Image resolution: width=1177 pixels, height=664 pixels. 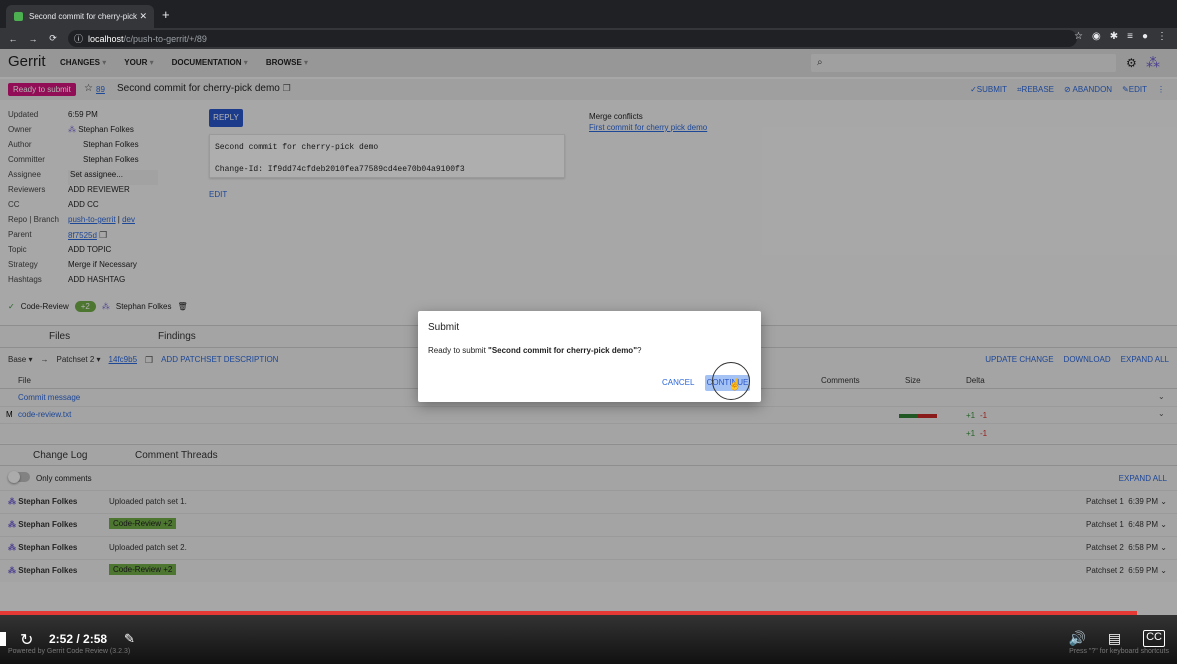 What do you see at coordinates (444, 327) in the screenshot?
I see `dialog-title: Submit` at bounding box center [444, 327].